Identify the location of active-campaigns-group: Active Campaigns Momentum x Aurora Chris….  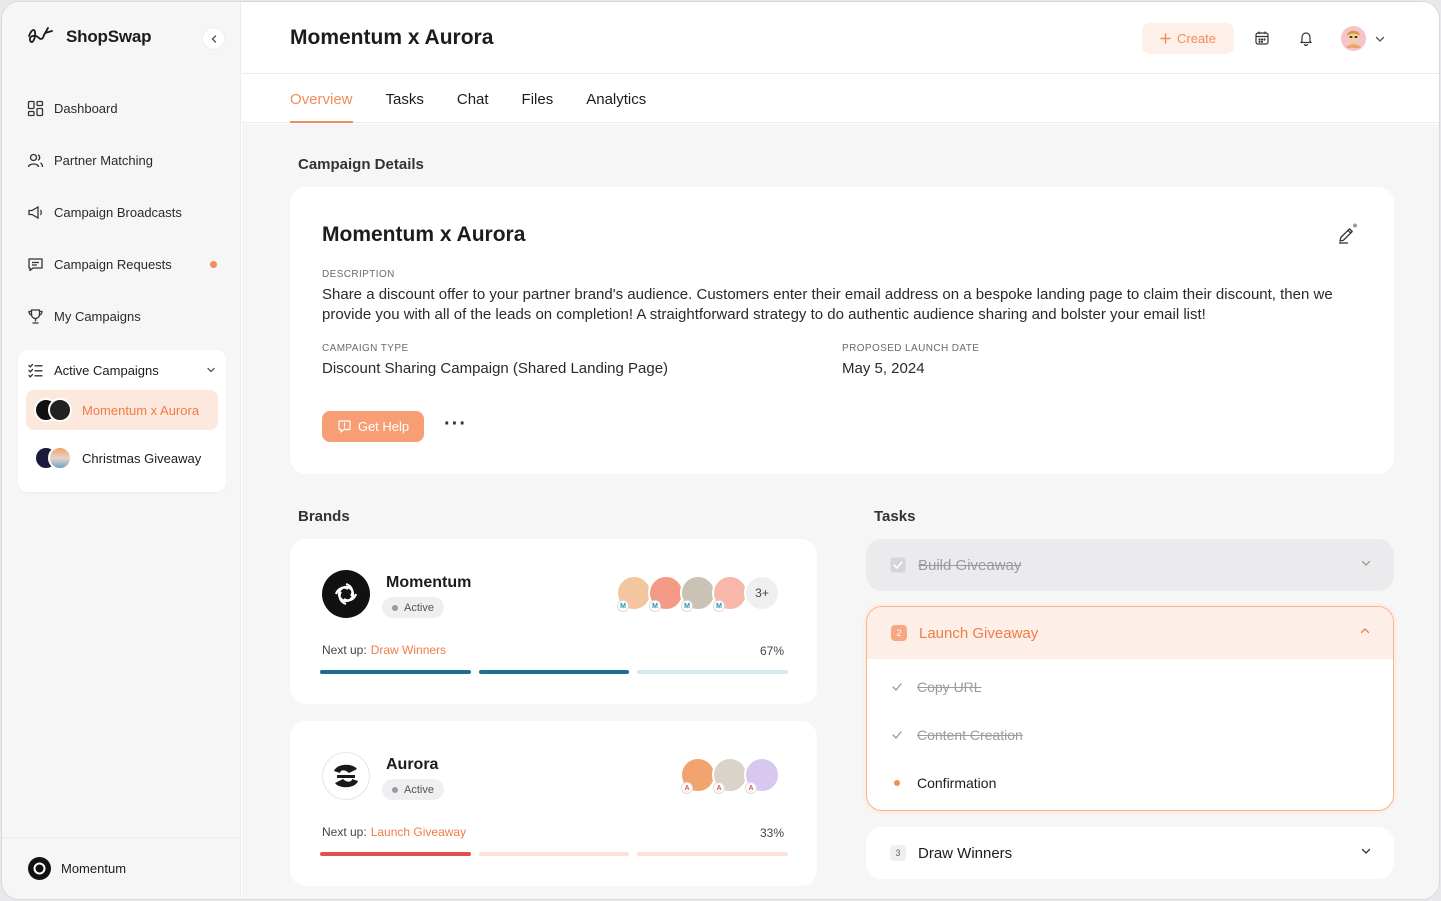
(122, 421).